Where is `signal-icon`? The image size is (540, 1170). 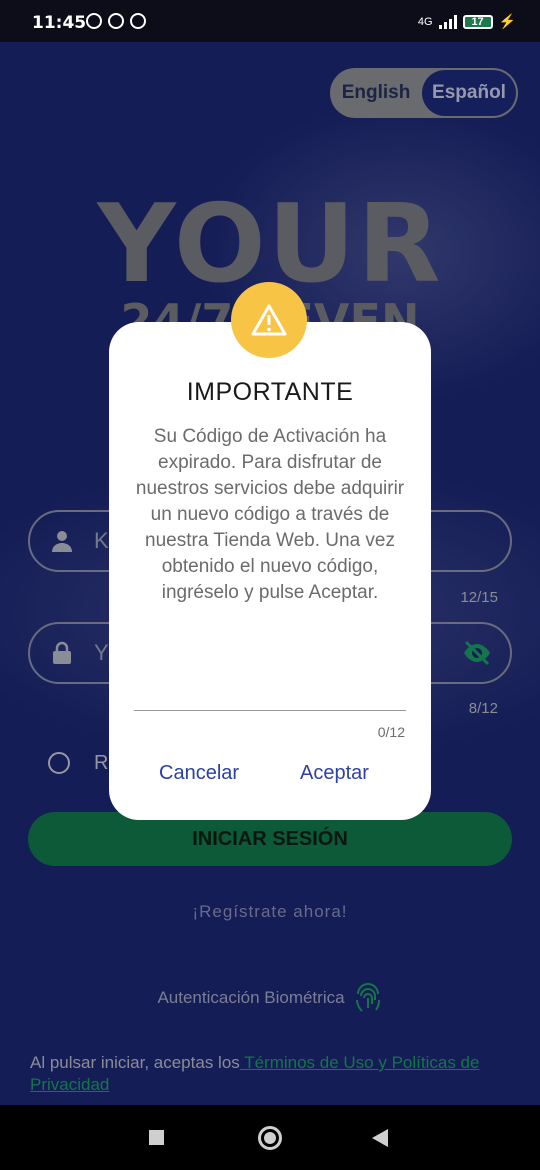
signal-icon is located at coordinates (447, 21).